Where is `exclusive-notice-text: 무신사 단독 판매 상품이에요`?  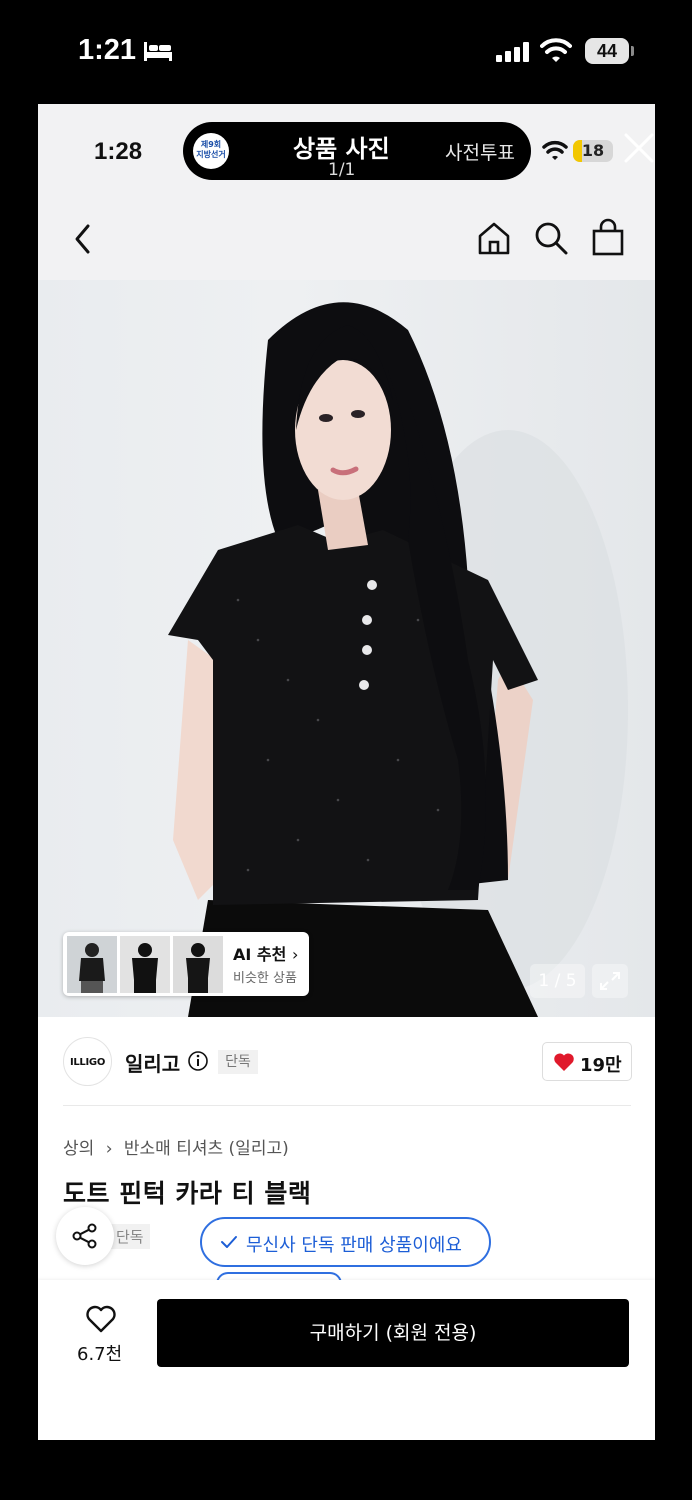 exclusive-notice-text: 무신사 단독 판매 상품이에요 is located at coordinates (354, 1245).